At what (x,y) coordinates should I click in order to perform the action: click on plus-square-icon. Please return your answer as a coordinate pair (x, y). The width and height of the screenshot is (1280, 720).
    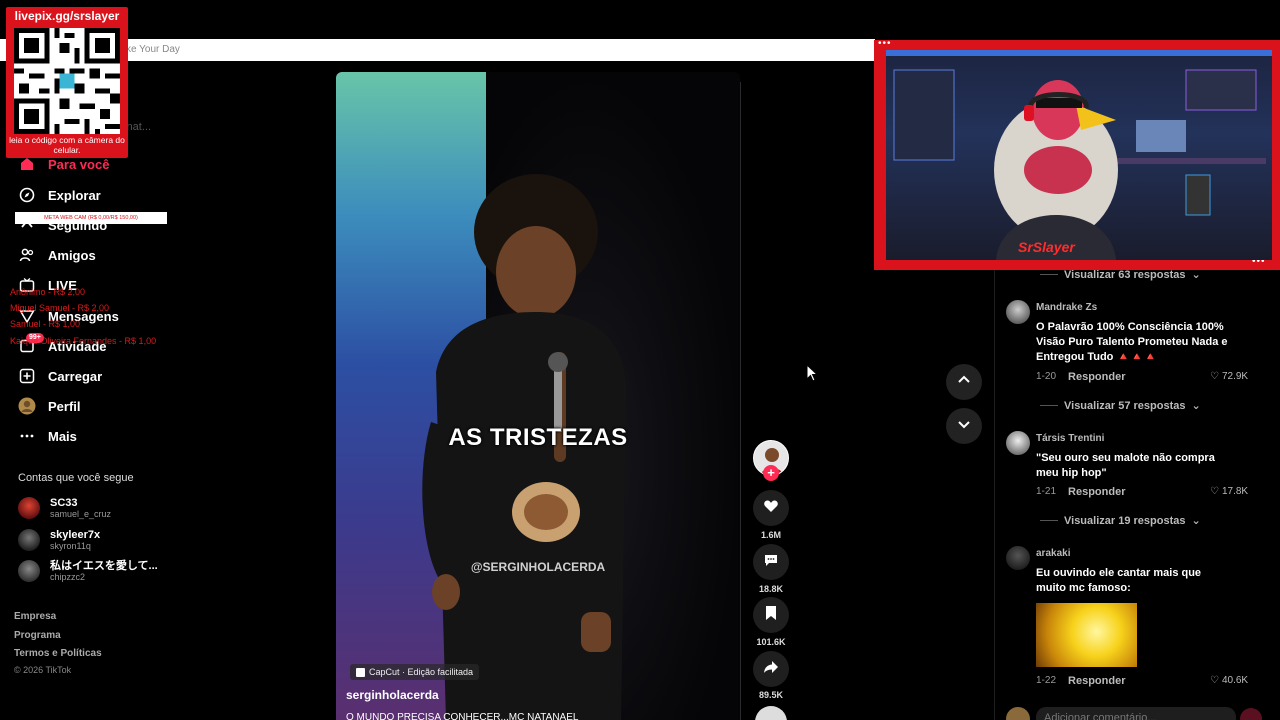
    Looking at the image, I should click on (27, 376).